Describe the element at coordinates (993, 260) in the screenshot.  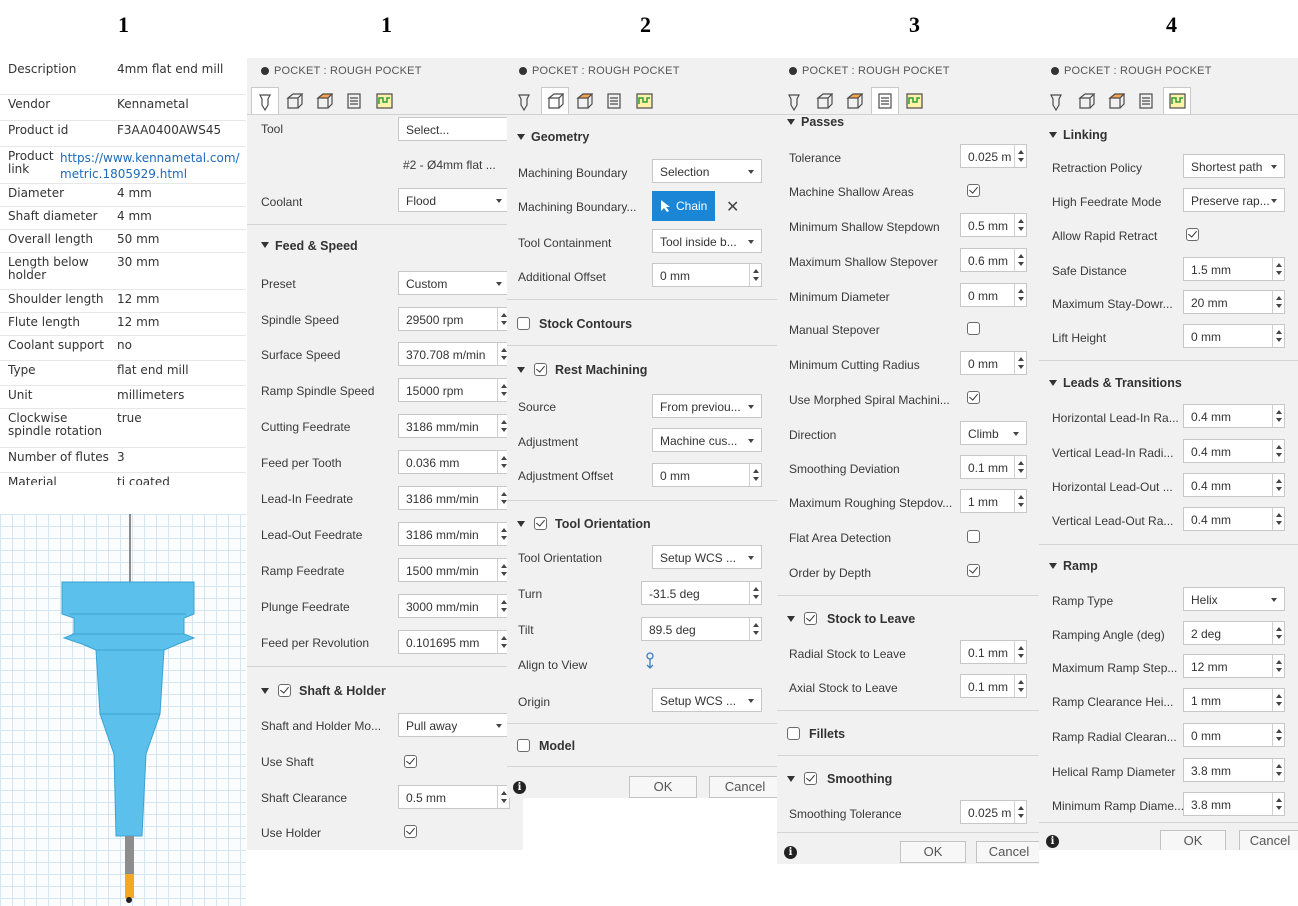
I see `max-shallow-stepover-input: 0.6 mm` at that location.